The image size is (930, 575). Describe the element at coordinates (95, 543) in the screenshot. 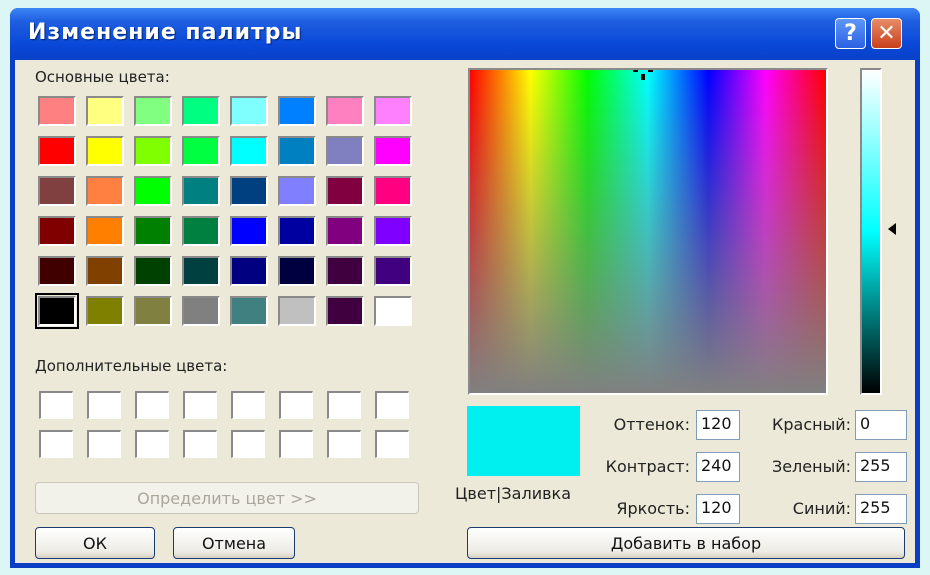

I see `ok-button: ОК` at that location.